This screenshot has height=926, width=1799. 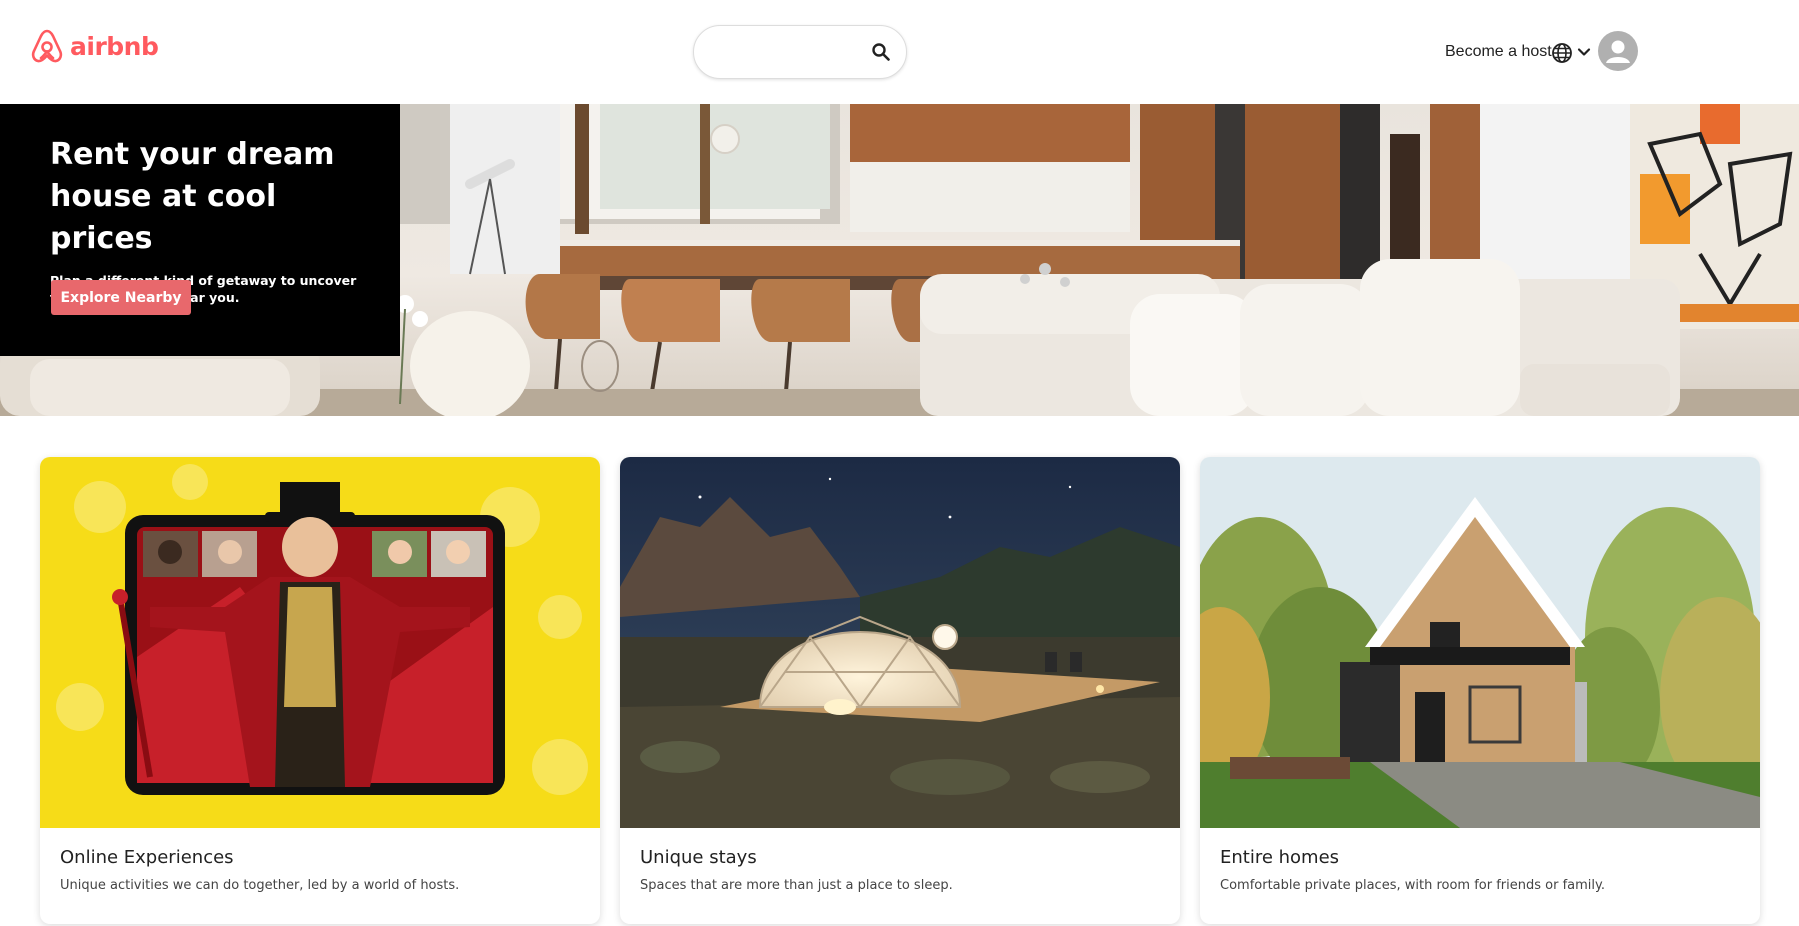 I want to click on unique-stays-image, so click(x=900, y=642).